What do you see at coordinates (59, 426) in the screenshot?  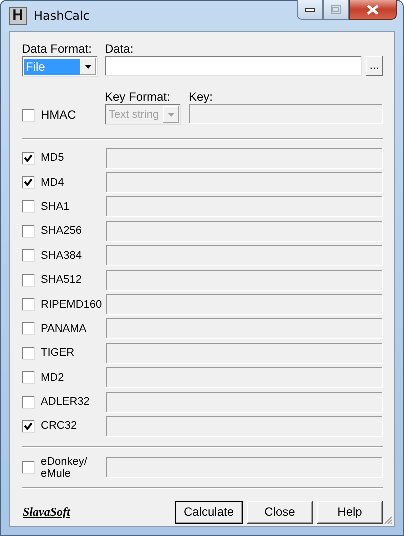 I see `checkbox-label: CRC32` at bounding box center [59, 426].